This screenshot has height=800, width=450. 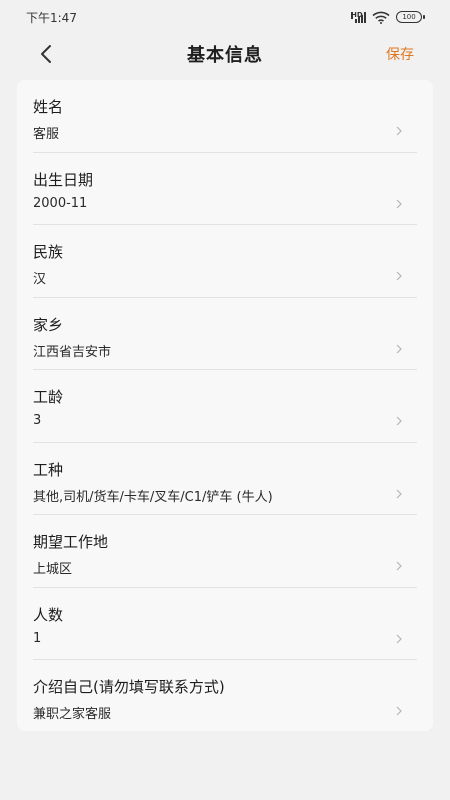 What do you see at coordinates (225, 17) in the screenshot?
I see `status-bar: 下午1:47 HD 100` at bounding box center [225, 17].